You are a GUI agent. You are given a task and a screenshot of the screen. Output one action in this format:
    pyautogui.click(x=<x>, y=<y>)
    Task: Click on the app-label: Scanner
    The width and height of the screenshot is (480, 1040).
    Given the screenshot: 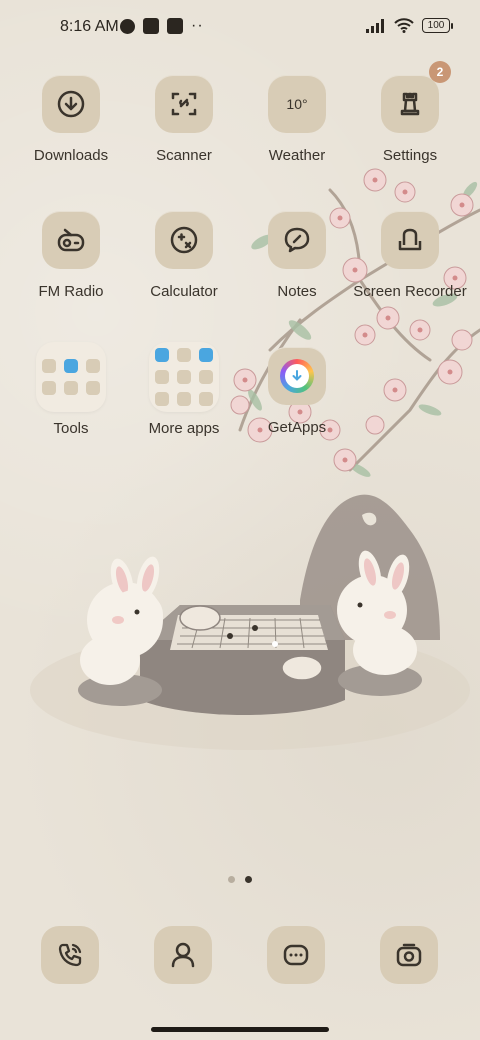 What is the action you would take?
    pyautogui.click(x=184, y=155)
    